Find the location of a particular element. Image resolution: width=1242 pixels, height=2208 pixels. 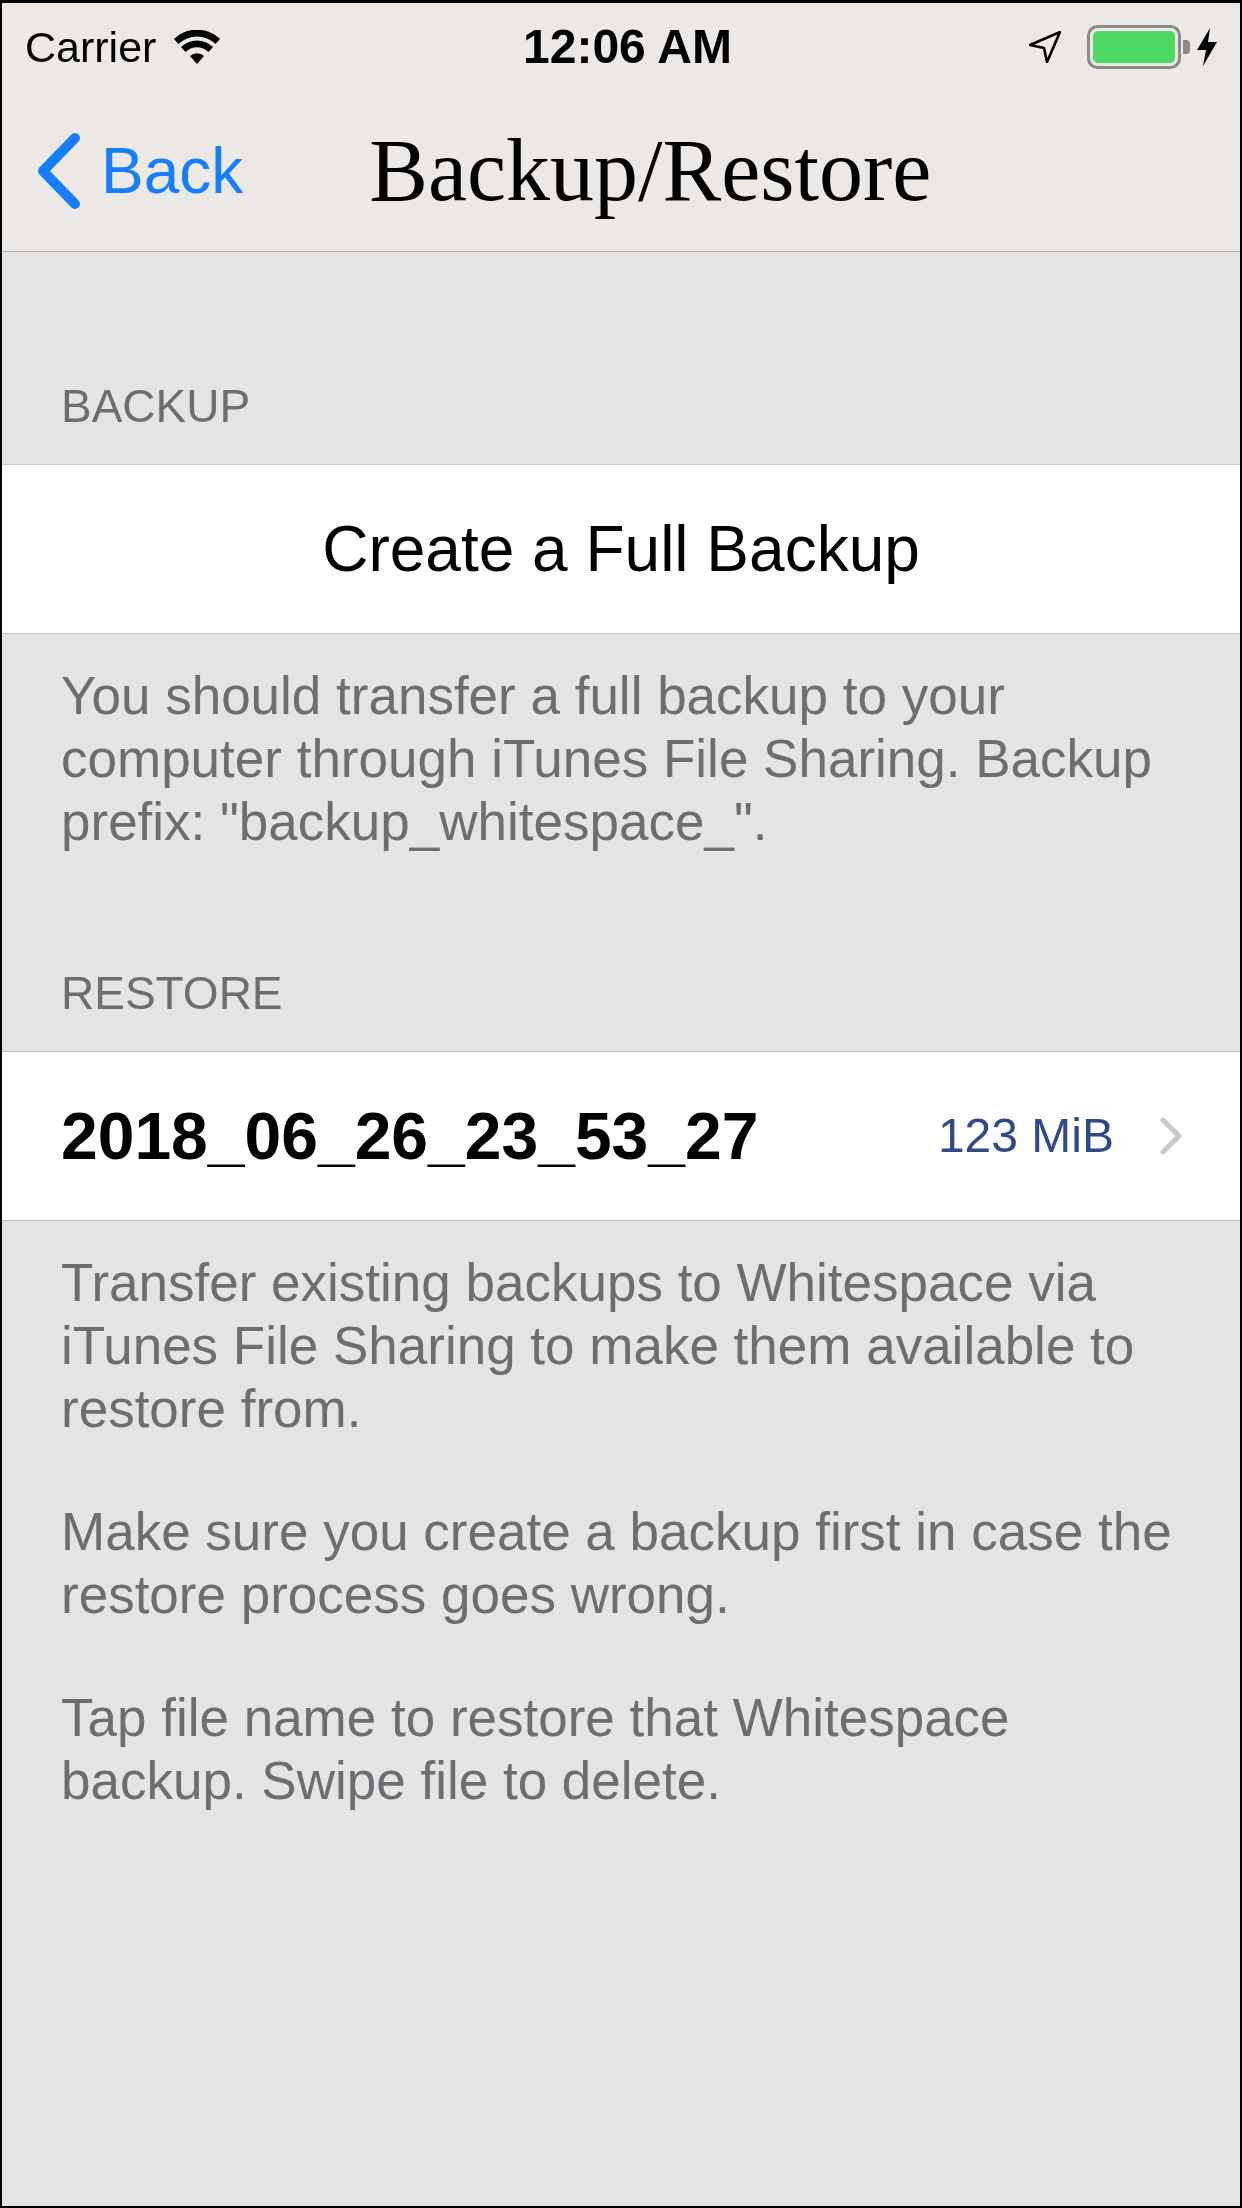

battery-icon is located at coordinates (1139, 47).